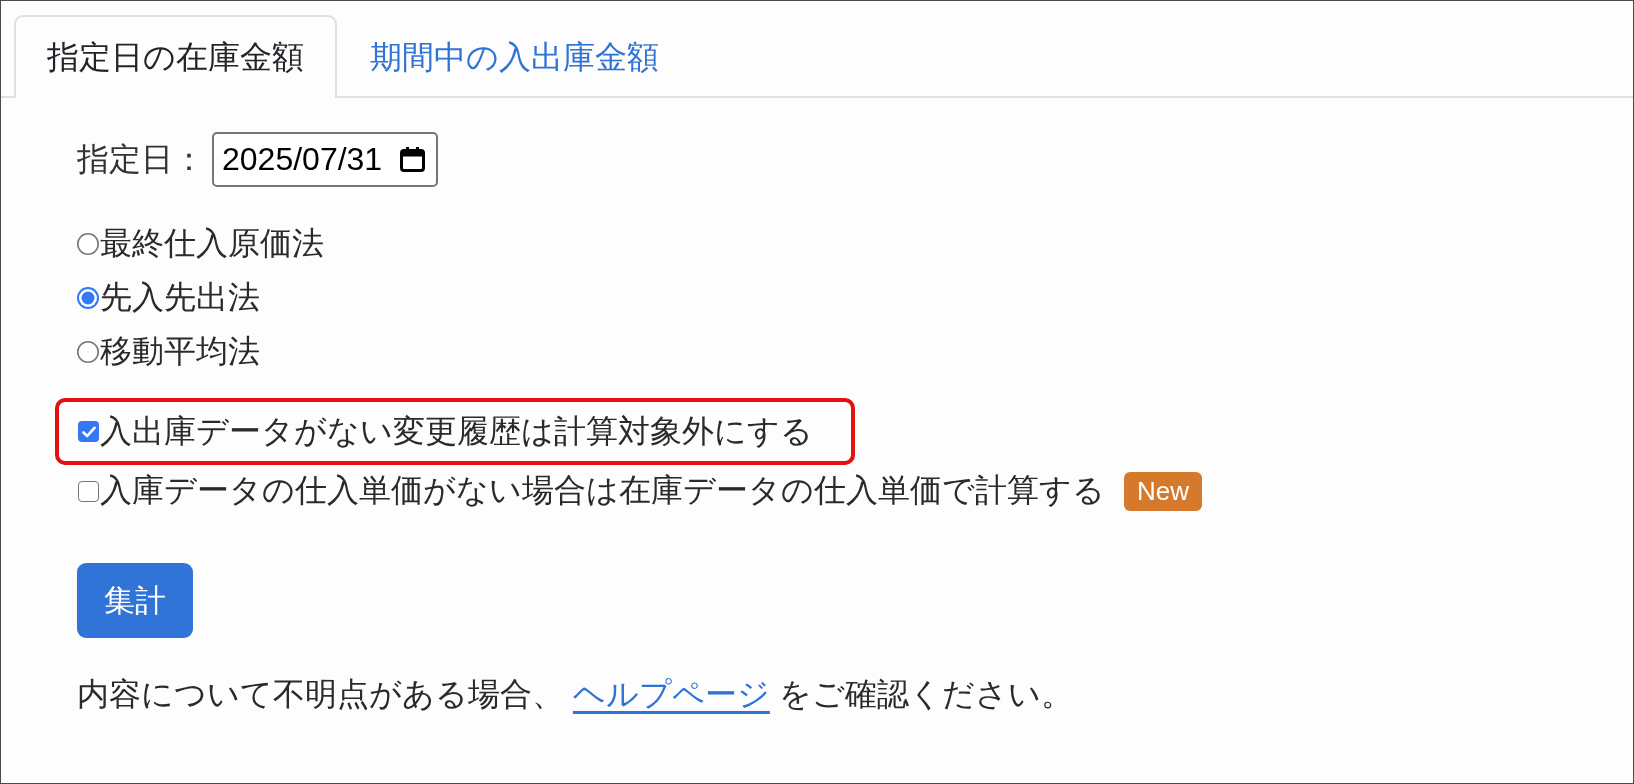  I want to click on radio-label: 最終仕入原価法, so click(212, 244).